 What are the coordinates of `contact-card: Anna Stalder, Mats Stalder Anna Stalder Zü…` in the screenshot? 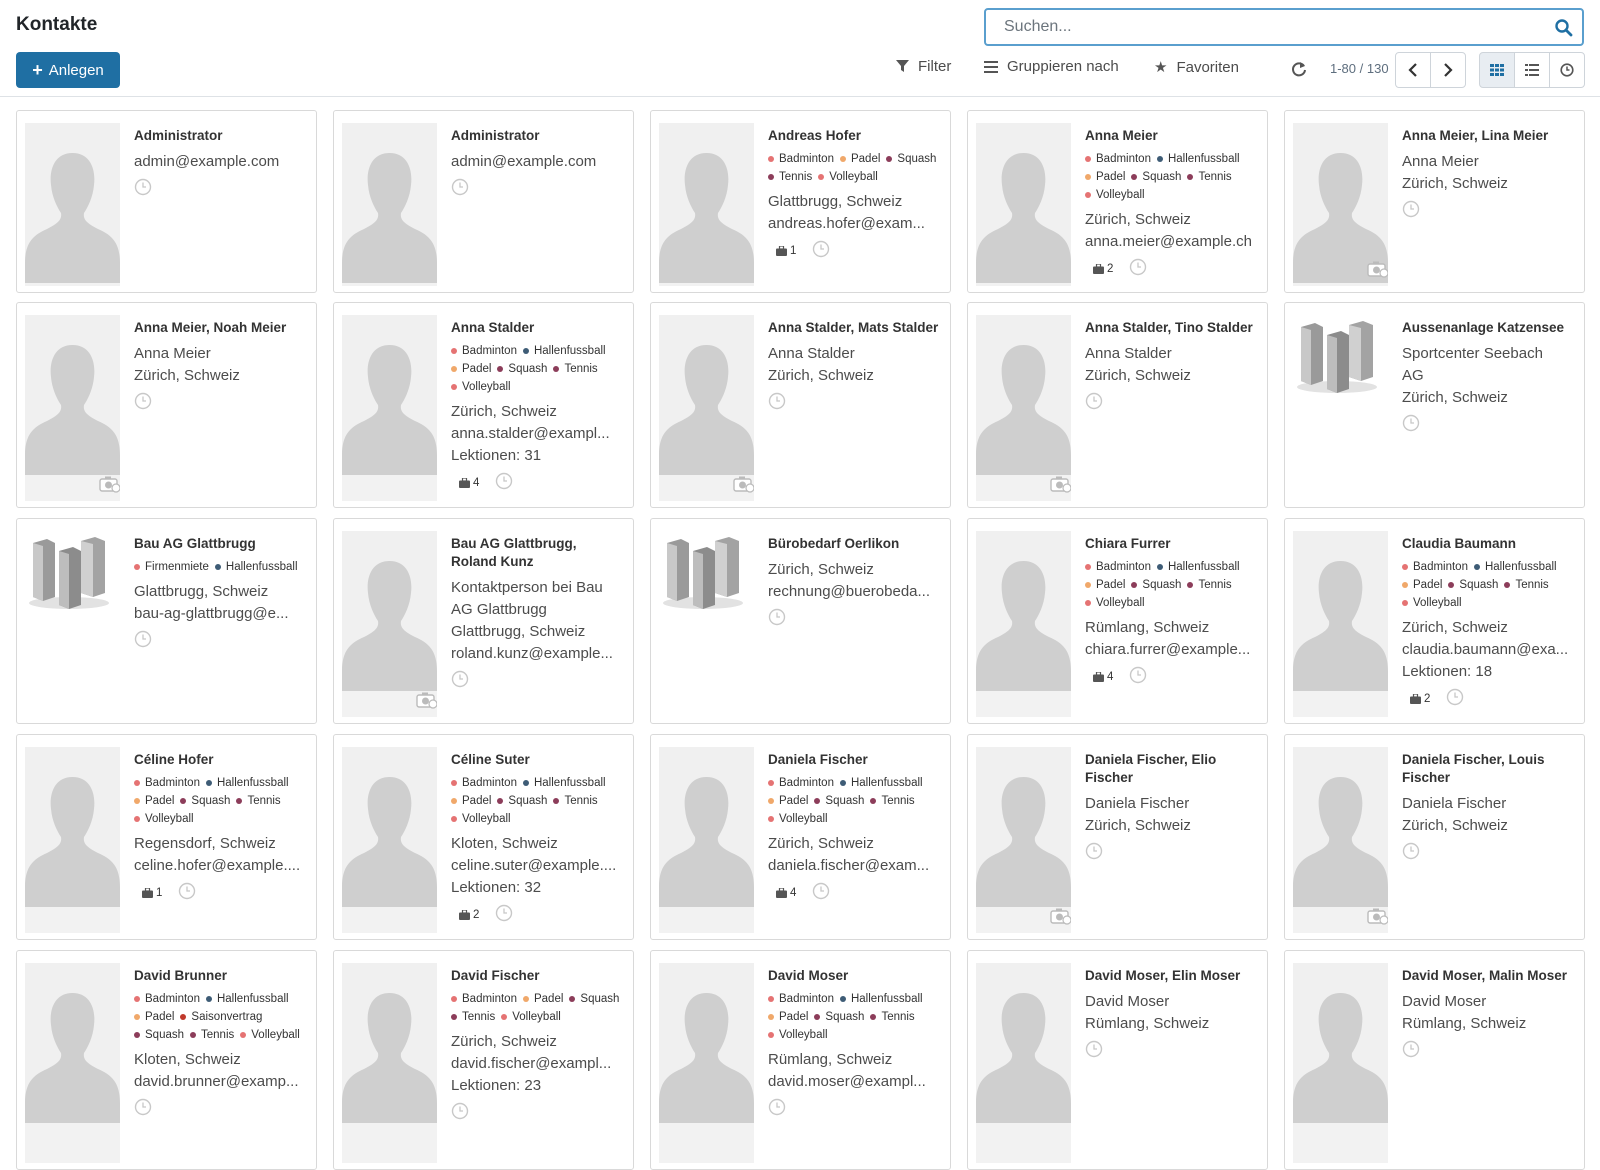 It's located at (800, 405).